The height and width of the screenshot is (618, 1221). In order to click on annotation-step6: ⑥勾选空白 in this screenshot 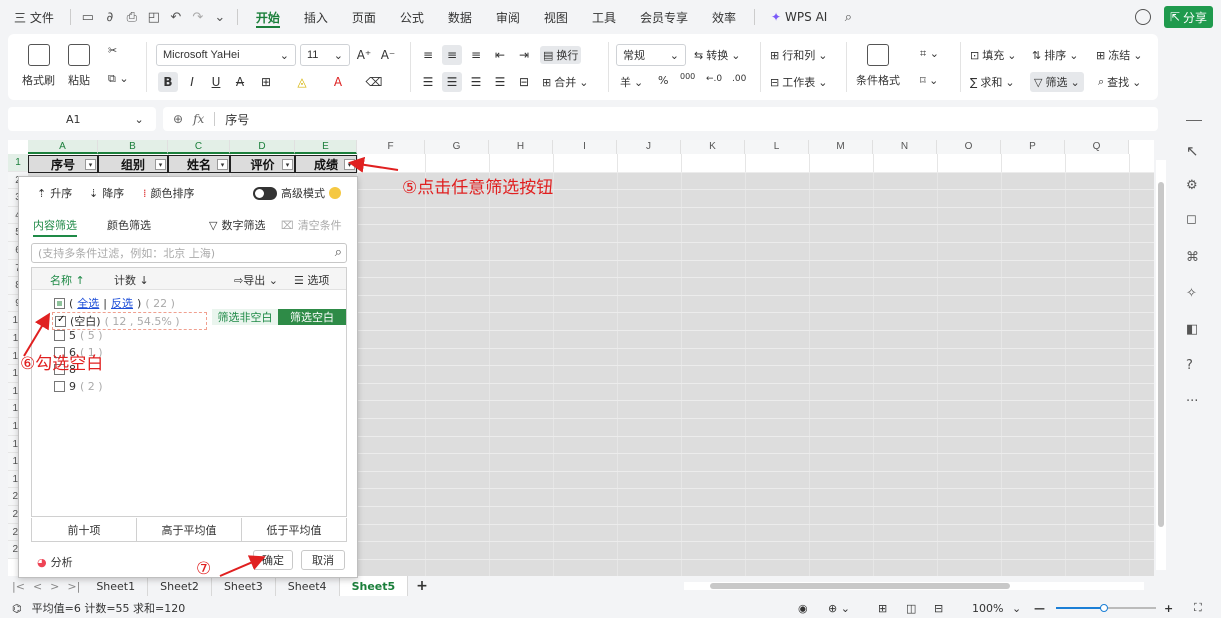, I will do `click(62, 364)`.